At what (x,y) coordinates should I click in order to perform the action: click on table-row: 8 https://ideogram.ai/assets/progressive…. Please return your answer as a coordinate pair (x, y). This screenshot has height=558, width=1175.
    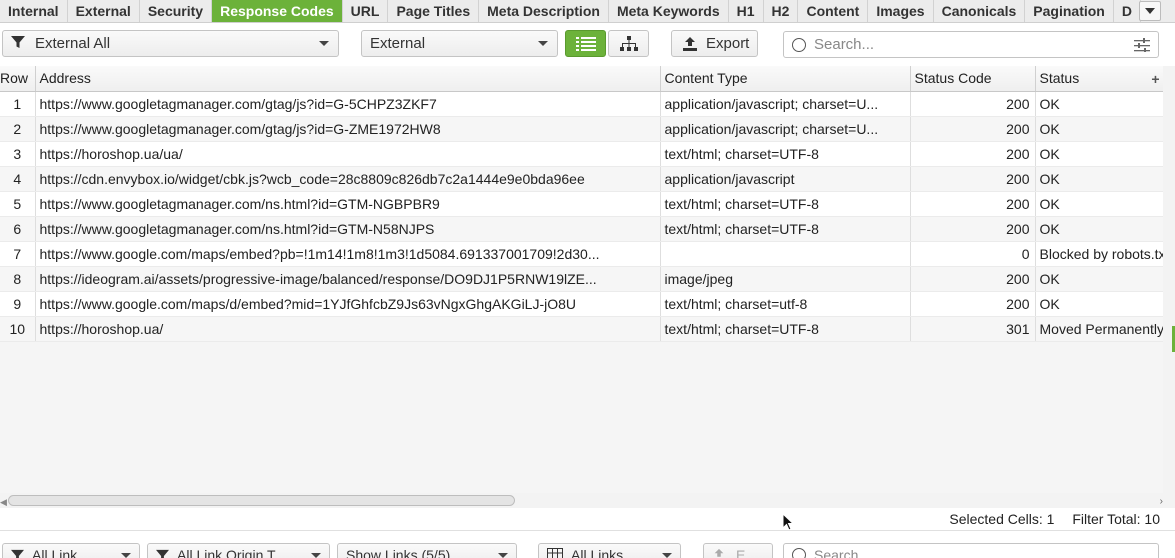
    Looking at the image, I should click on (581, 279).